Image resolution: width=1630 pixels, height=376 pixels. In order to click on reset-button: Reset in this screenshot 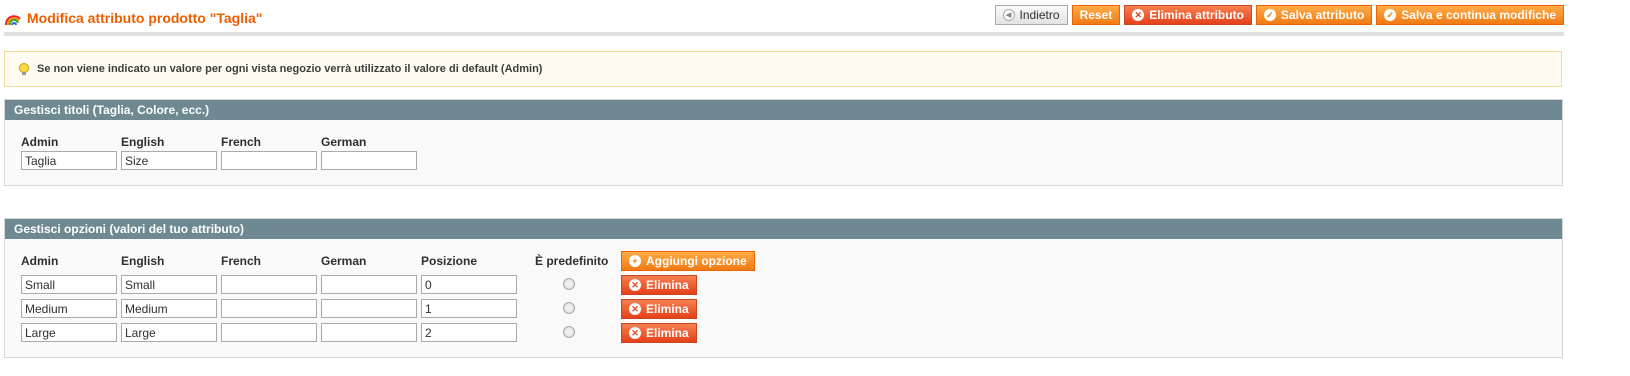, I will do `click(1096, 15)`.